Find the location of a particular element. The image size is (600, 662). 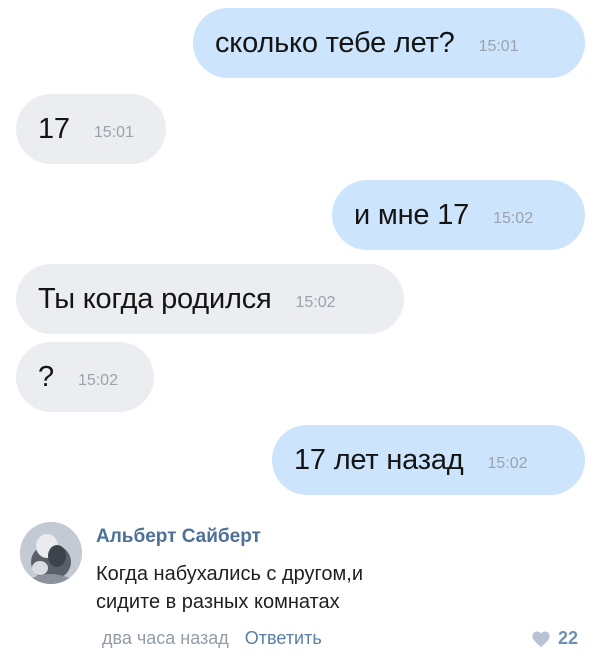

like-button: 22 is located at coordinates (554, 638).